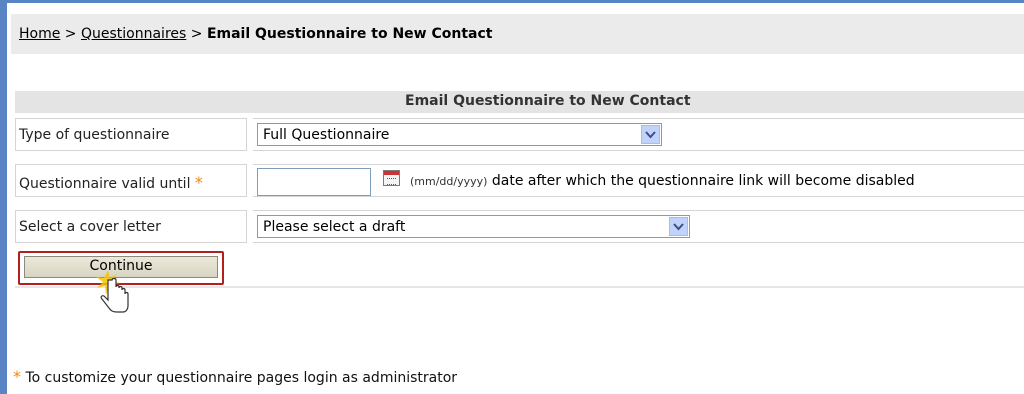 This screenshot has width=1024, height=394. What do you see at coordinates (105, 184) in the screenshot?
I see `valid-until-label-text: Questionnaire valid until` at bounding box center [105, 184].